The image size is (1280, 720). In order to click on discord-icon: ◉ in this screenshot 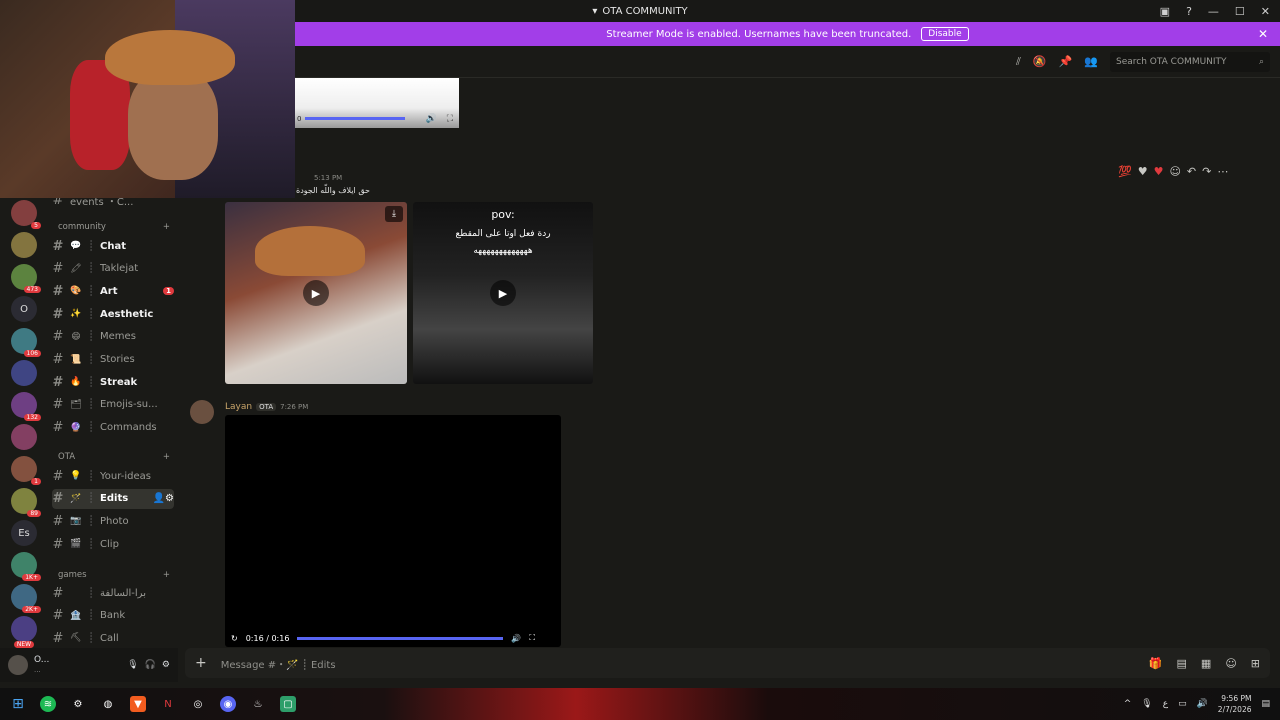, I will do `click(228, 704)`.